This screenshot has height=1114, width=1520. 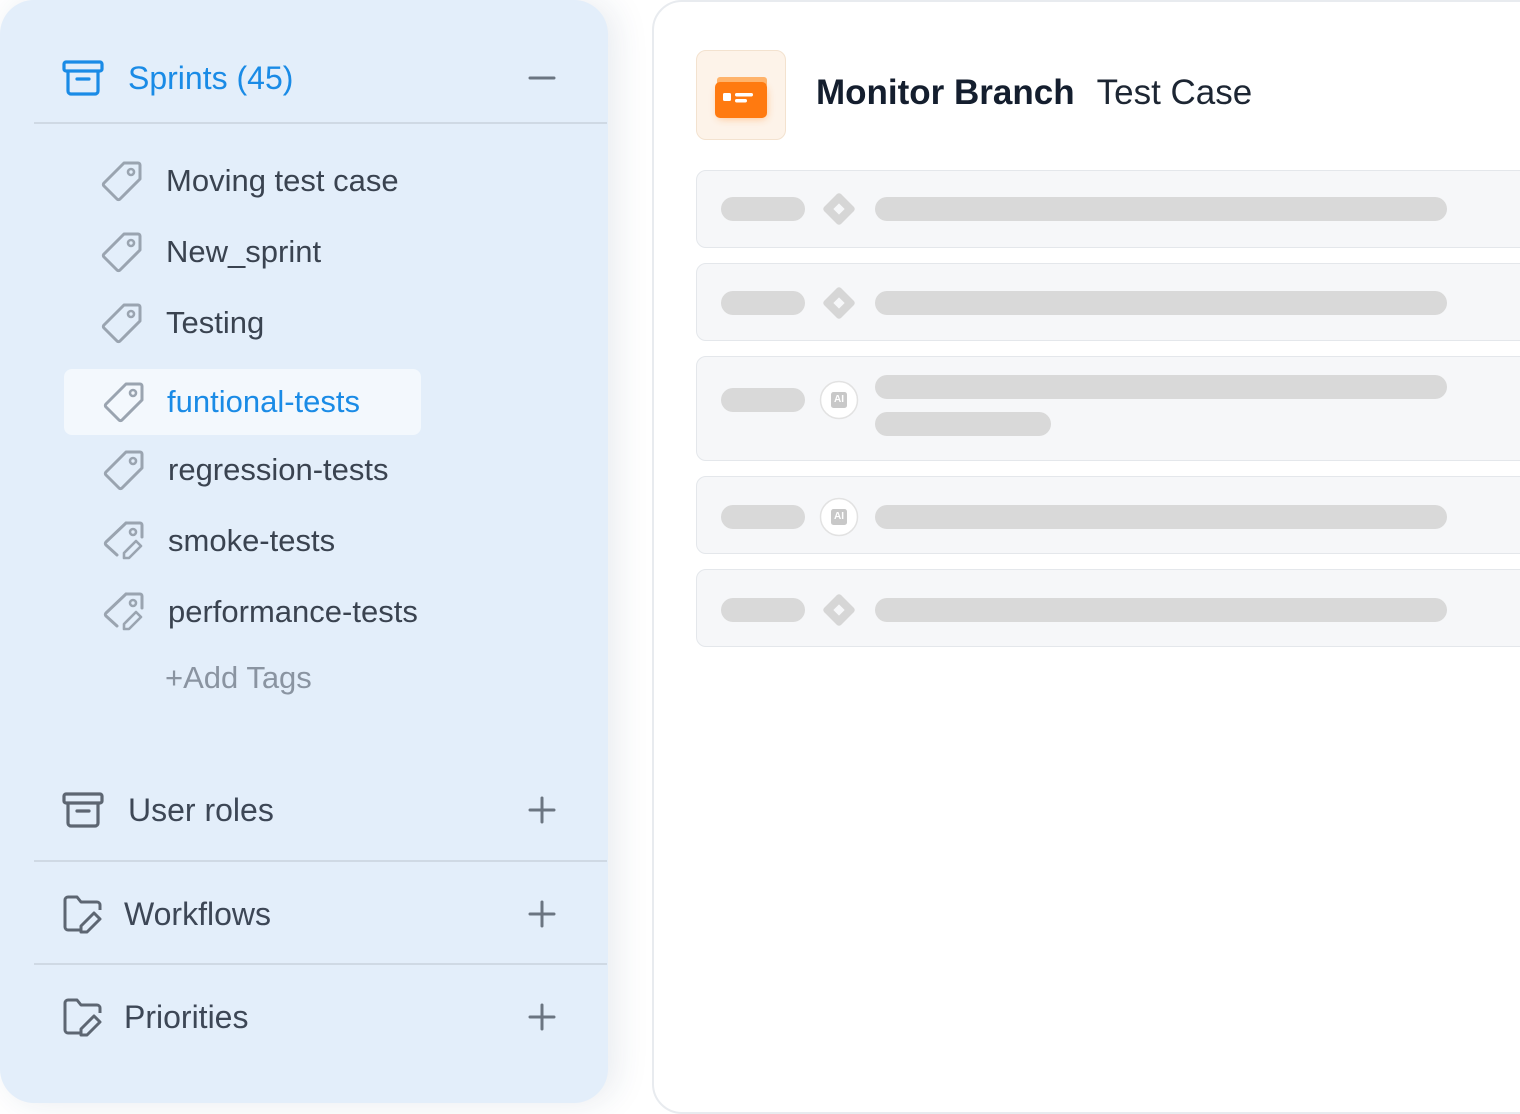 I want to click on page-header: Monitor Branch Test Case, so click(x=1034, y=93).